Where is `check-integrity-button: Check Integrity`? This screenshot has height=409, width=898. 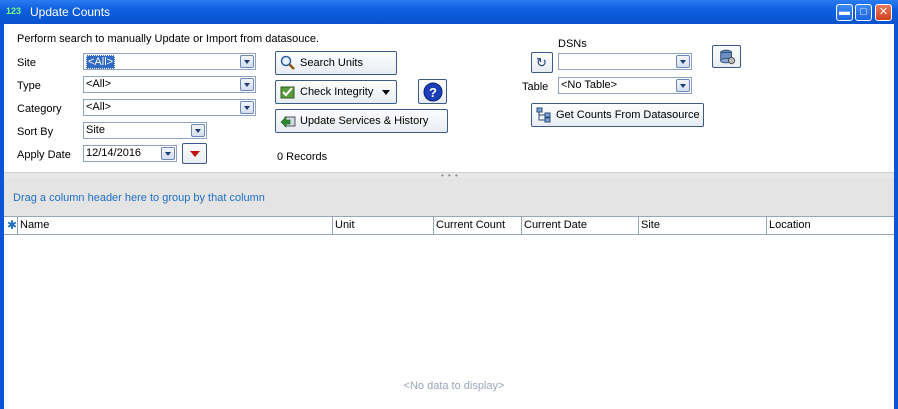 check-integrity-button: Check Integrity is located at coordinates (336, 92).